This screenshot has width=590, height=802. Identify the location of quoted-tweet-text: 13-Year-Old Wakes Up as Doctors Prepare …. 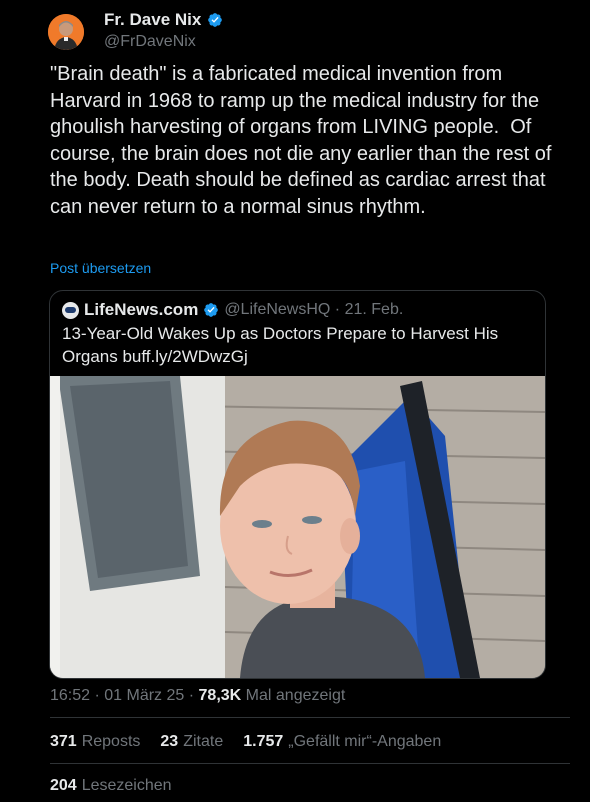
(280, 345).